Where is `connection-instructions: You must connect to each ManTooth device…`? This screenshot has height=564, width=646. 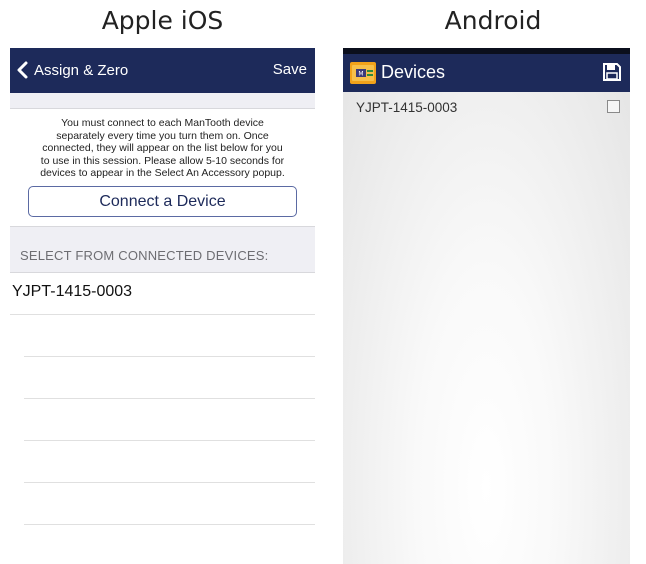
connection-instructions: You must connect to each ManTooth device… is located at coordinates (162, 144).